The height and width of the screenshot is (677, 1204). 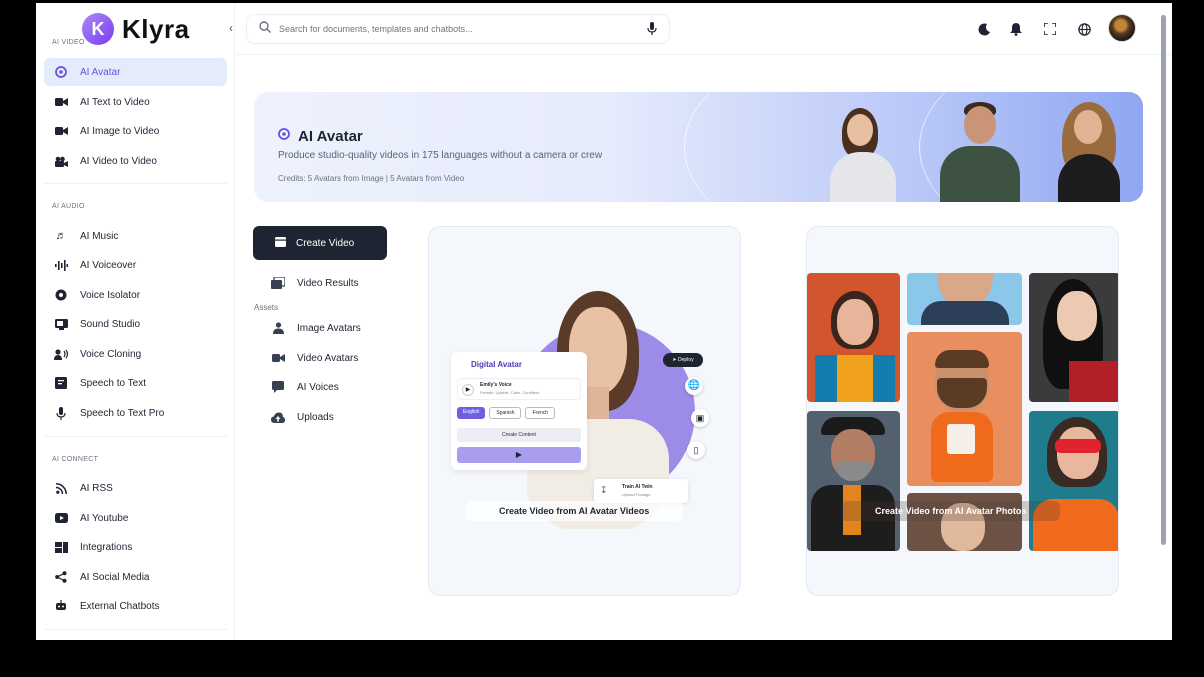 I want to click on sidebar-item-voice-isolator: Voice Isolator, so click(x=135, y=295).